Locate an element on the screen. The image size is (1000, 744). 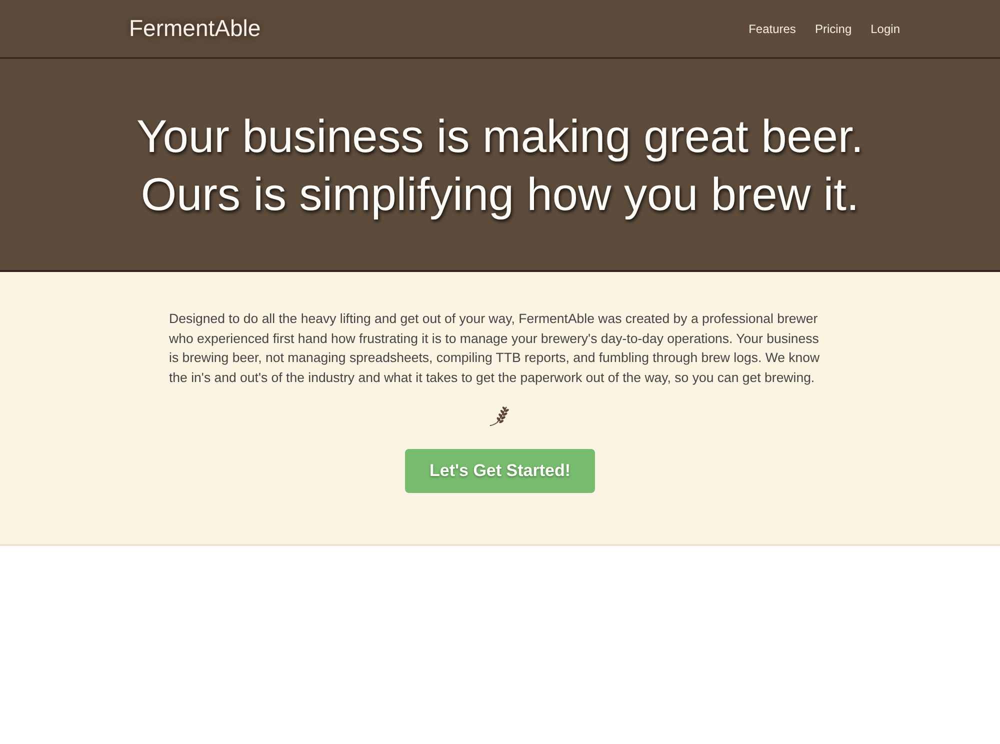
wheat-icon is located at coordinates (500, 416).